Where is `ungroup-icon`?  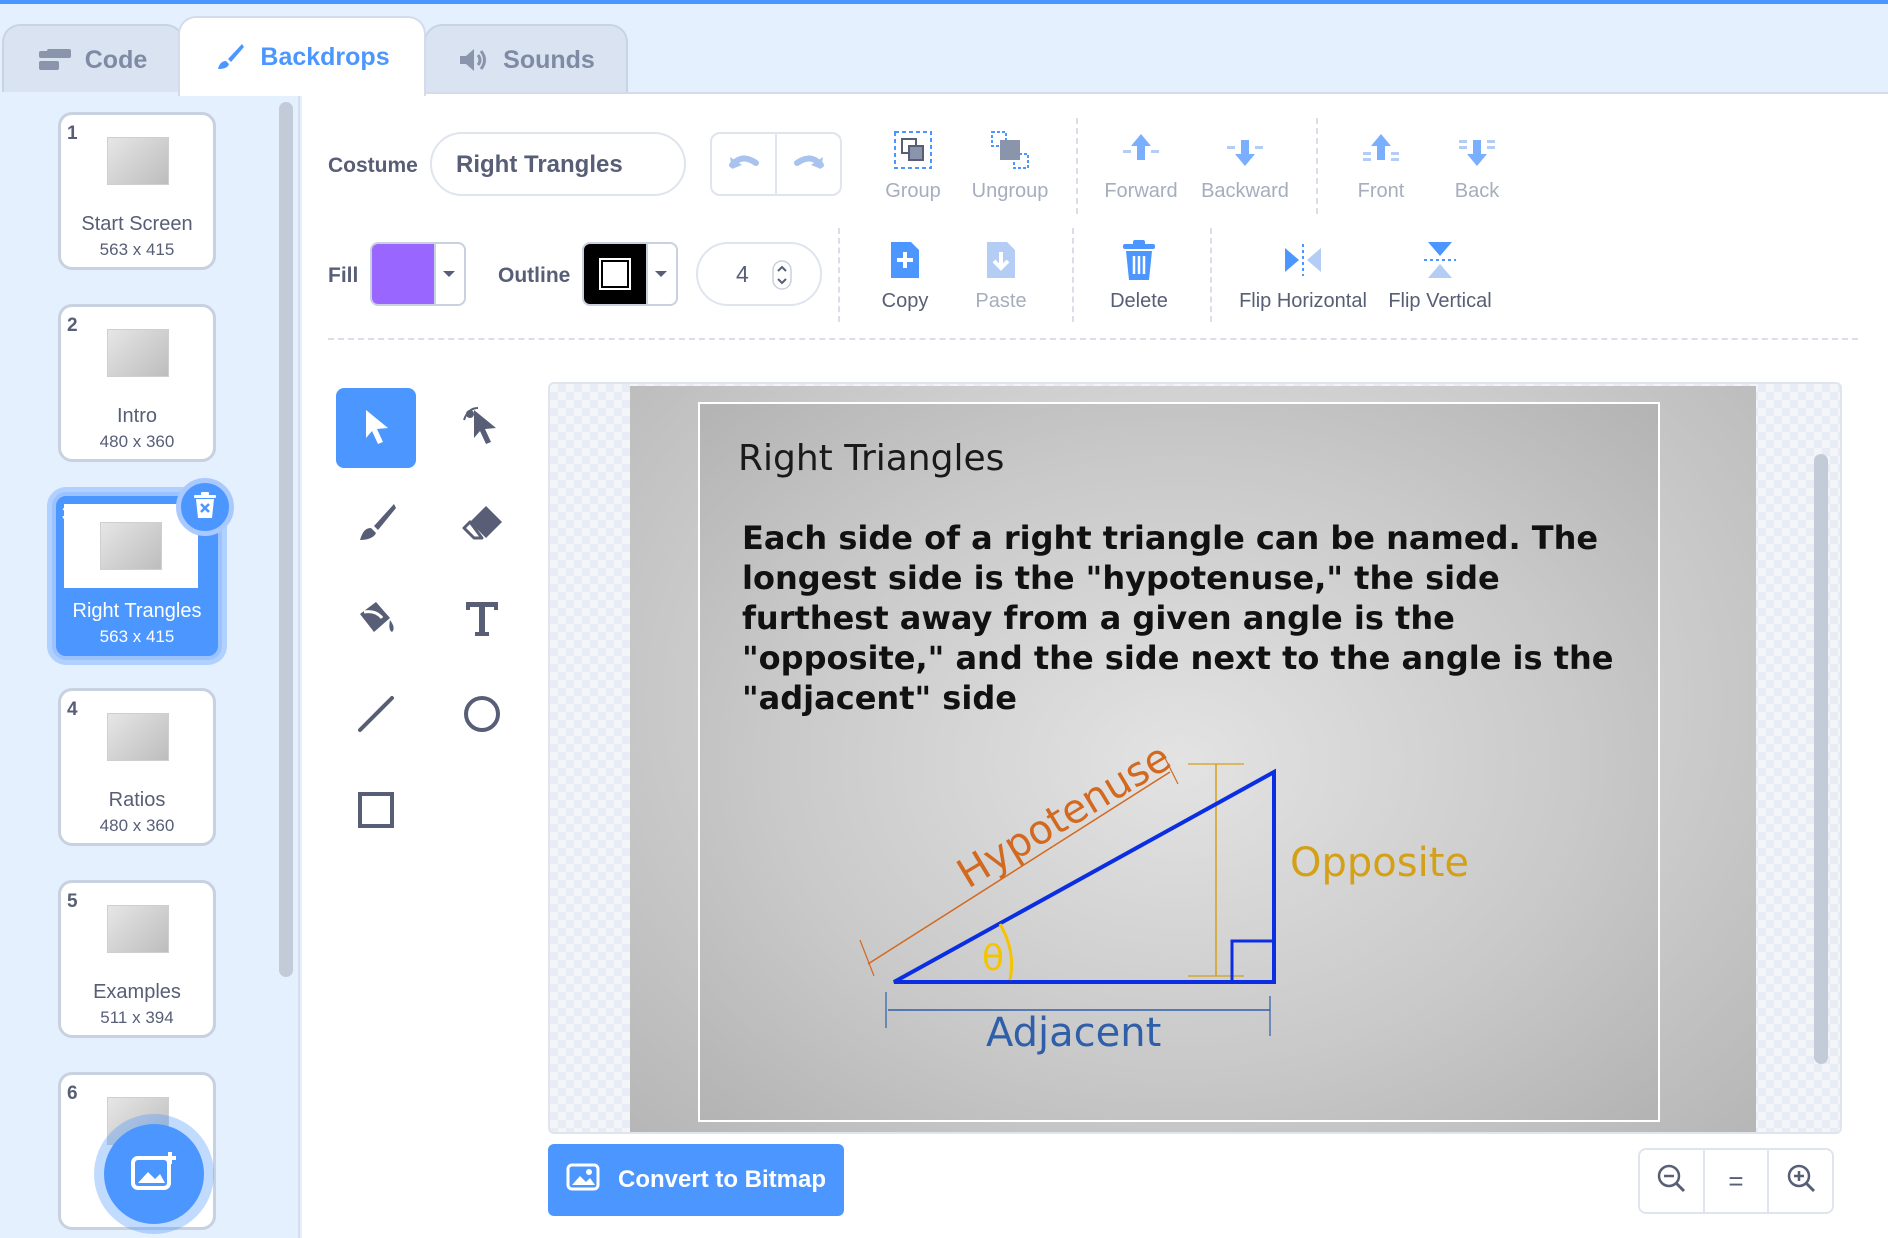 ungroup-icon is located at coordinates (1010, 150).